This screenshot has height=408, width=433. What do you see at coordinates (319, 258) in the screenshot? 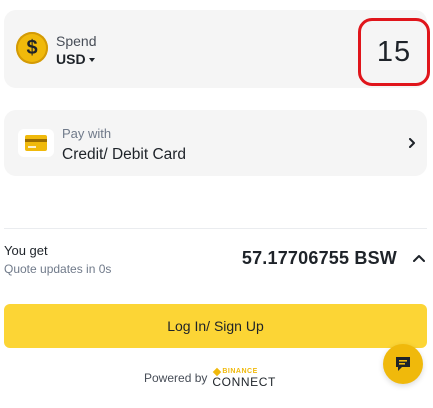
I see `receive-amount: 57.17706755 BSW` at bounding box center [319, 258].